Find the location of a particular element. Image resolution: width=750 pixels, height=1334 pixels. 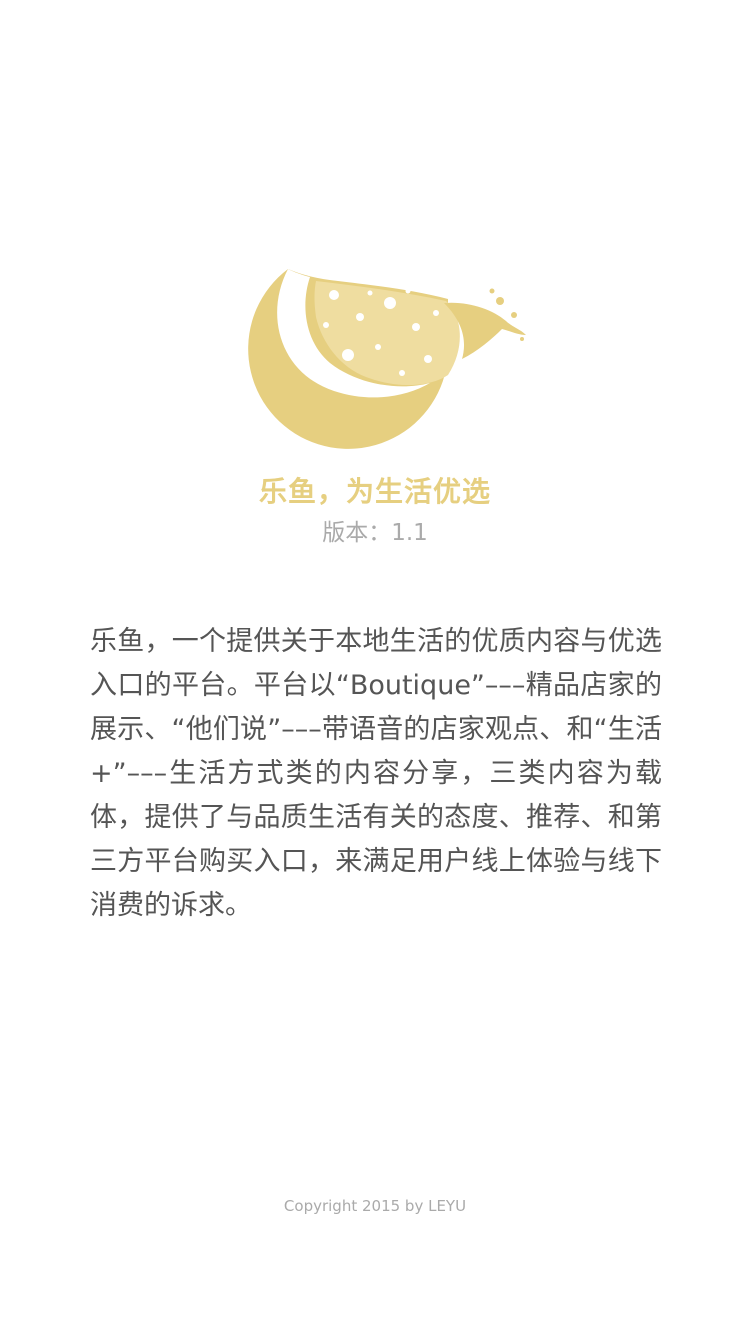

version-label: 版本：1.1 is located at coordinates (375, 533).